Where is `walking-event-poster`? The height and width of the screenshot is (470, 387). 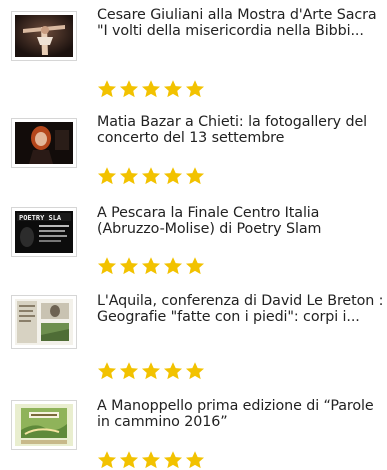 walking-event-poster is located at coordinates (44, 425).